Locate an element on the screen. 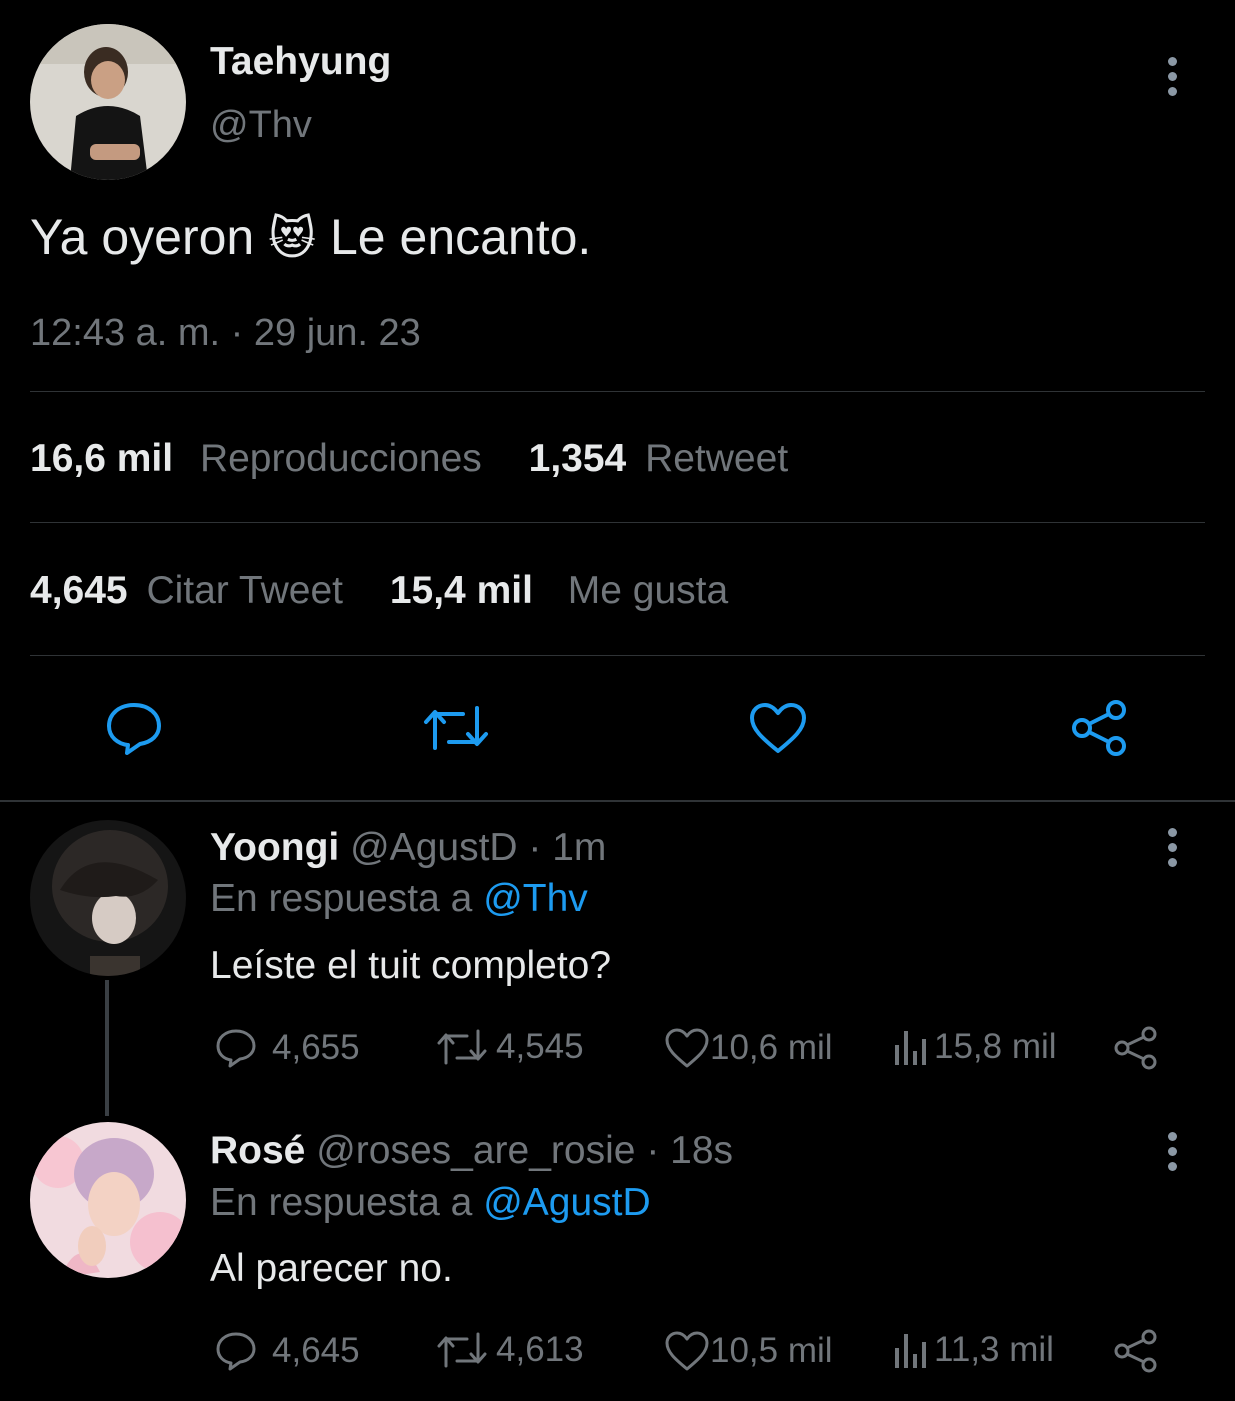 The width and height of the screenshot is (1235, 1401). tweet-text-after: Le encanto. is located at coordinates (461, 237).